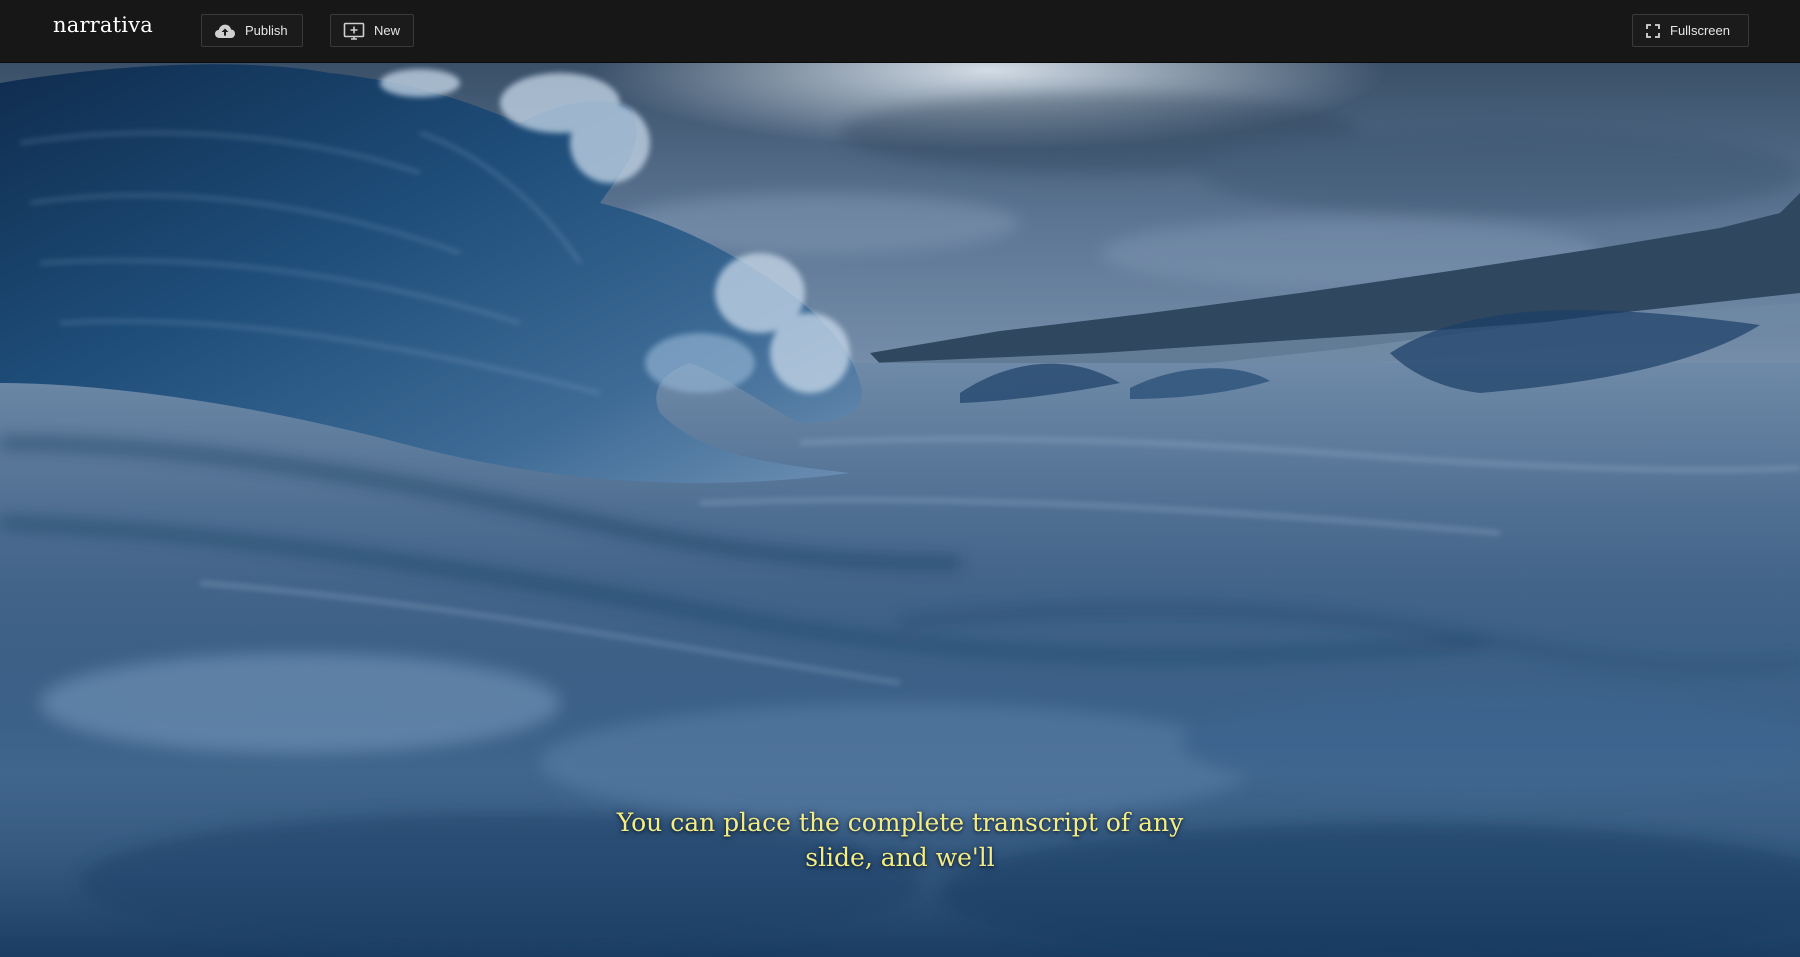 This screenshot has width=1800, height=957. What do you see at coordinates (354, 31) in the screenshot?
I see `new-slide-icon` at bounding box center [354, 31].